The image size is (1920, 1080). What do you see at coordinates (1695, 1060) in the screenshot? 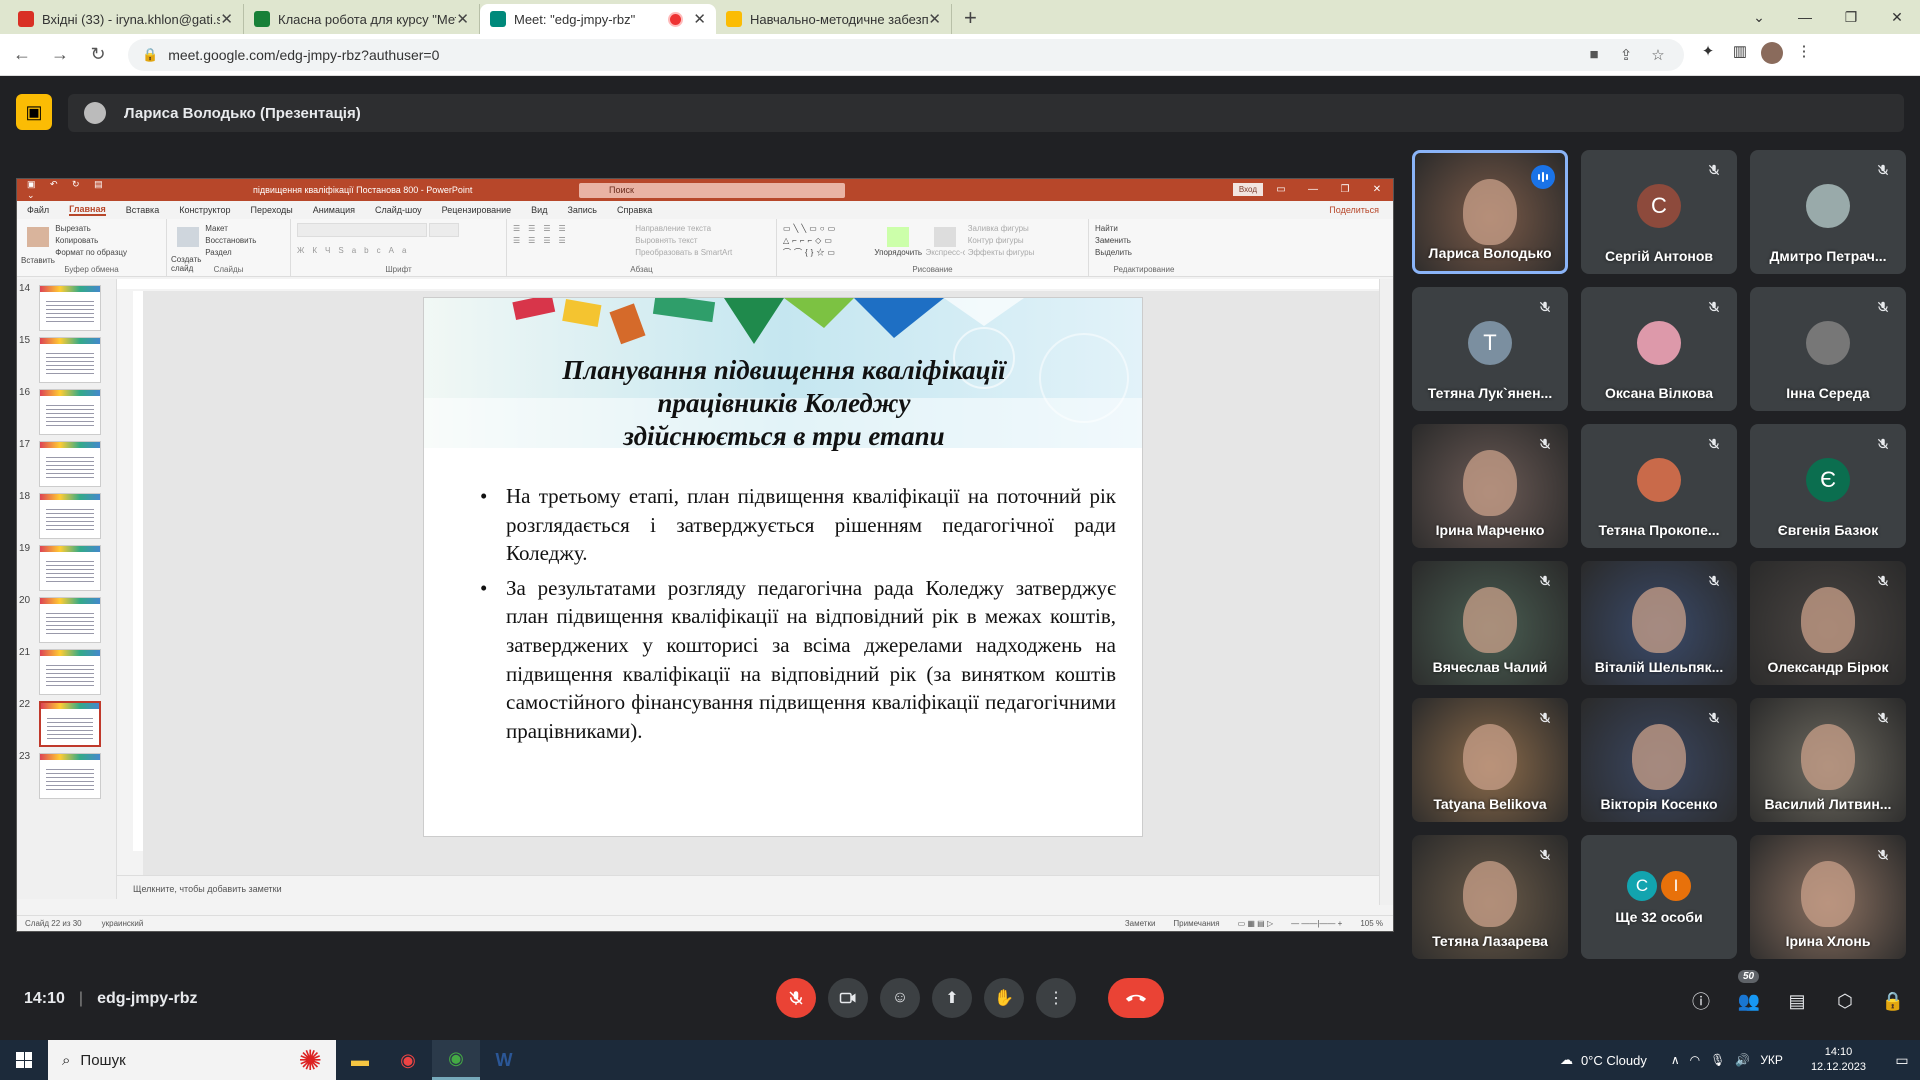
I see `wifi-icon: ◠` at bounding box center [1695, 1060].